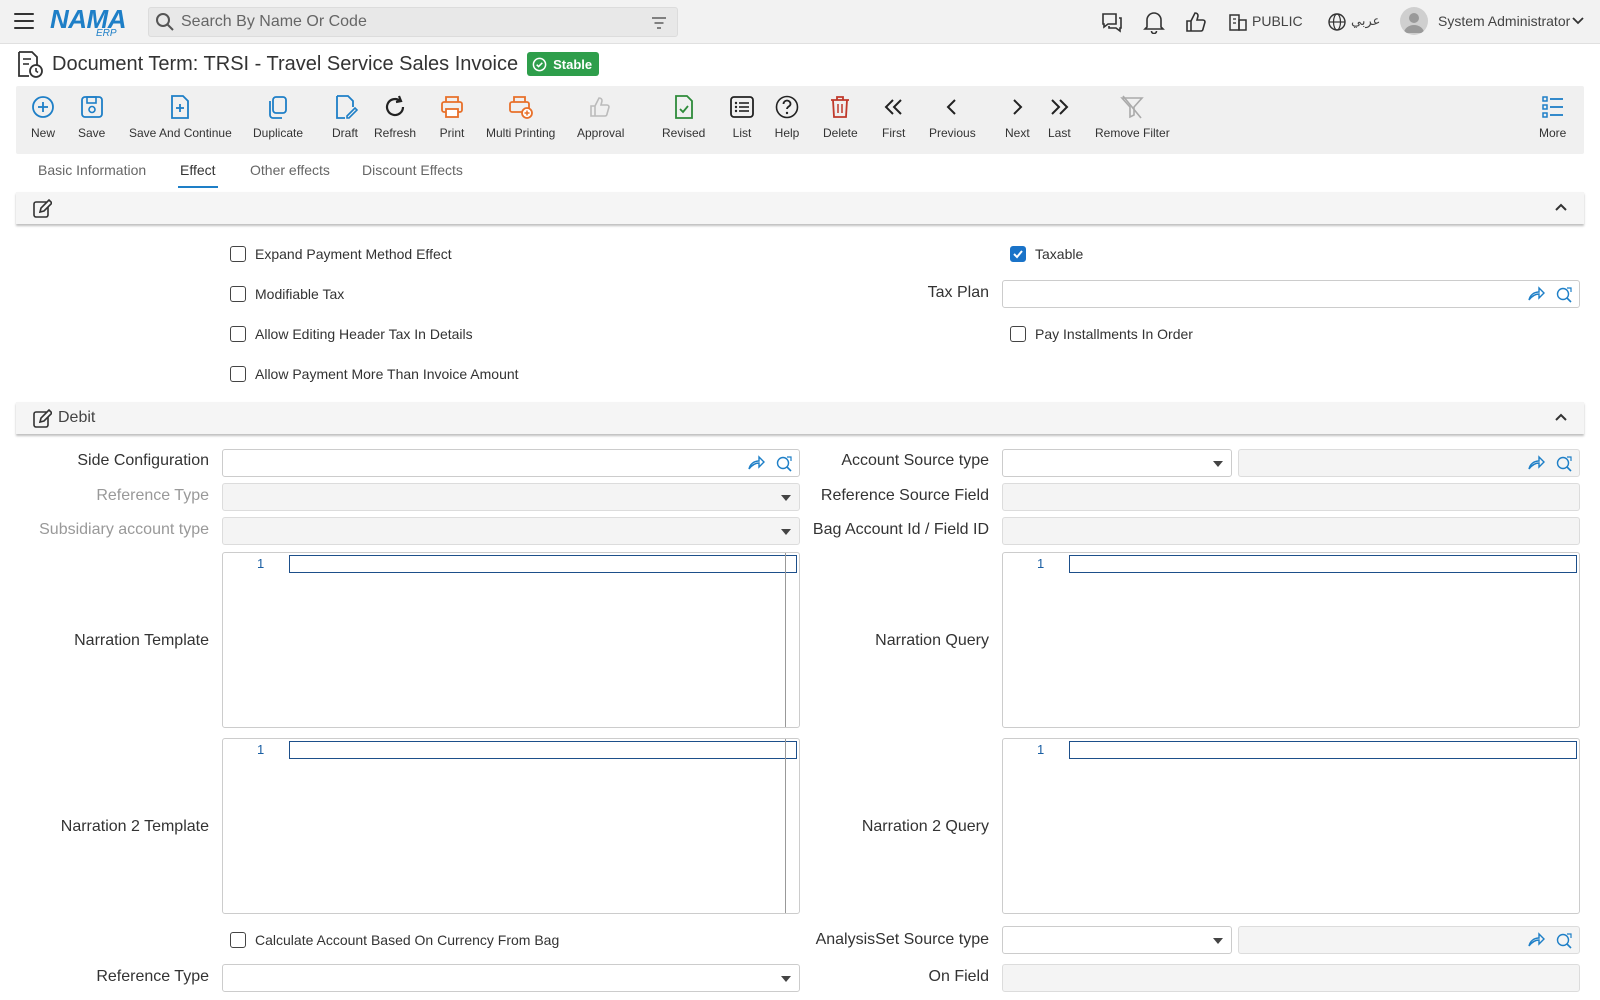 The height and width of the screenshot is (1000, 1600). What do you see at coordinates (452, 117) in the screenshot?
I see `print-button: Print` at bounding box center [452, 117].